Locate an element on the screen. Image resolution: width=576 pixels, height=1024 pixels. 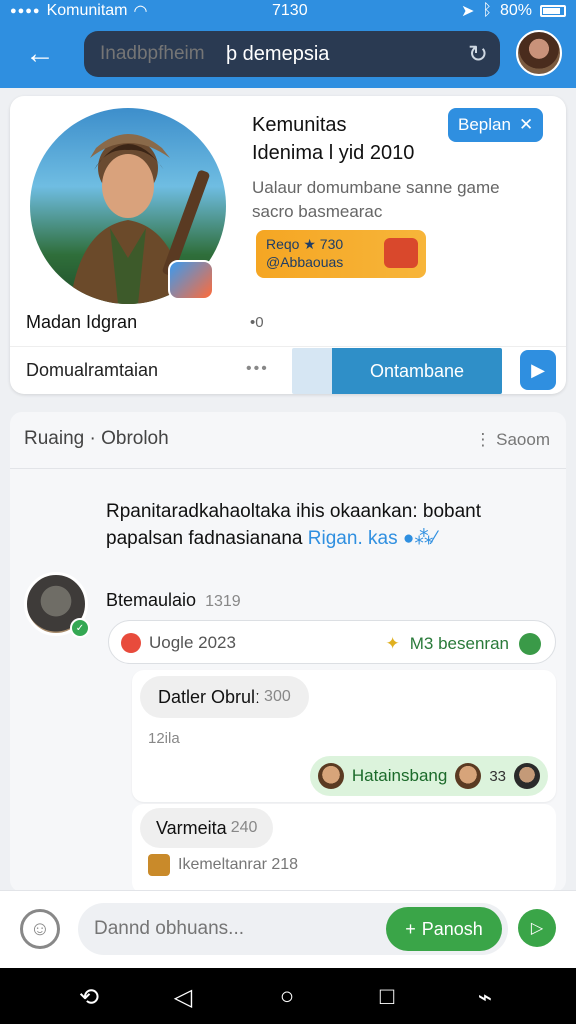
play-button: ▶ is located at coordinates (538, 370).